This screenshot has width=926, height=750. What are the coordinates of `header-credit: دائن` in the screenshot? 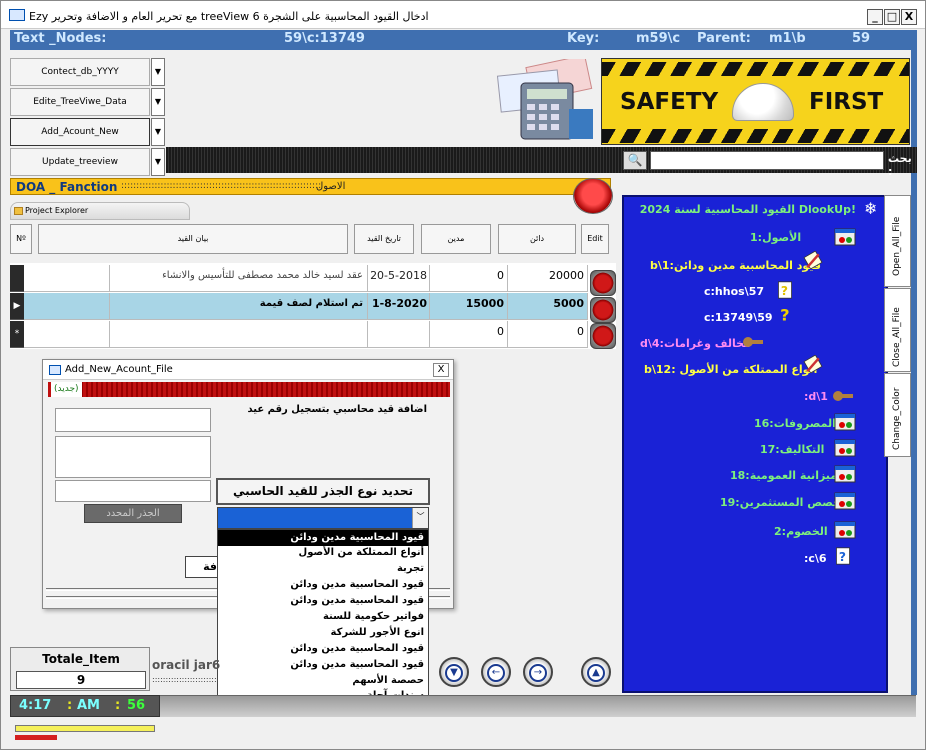 It's located at (537, 239).